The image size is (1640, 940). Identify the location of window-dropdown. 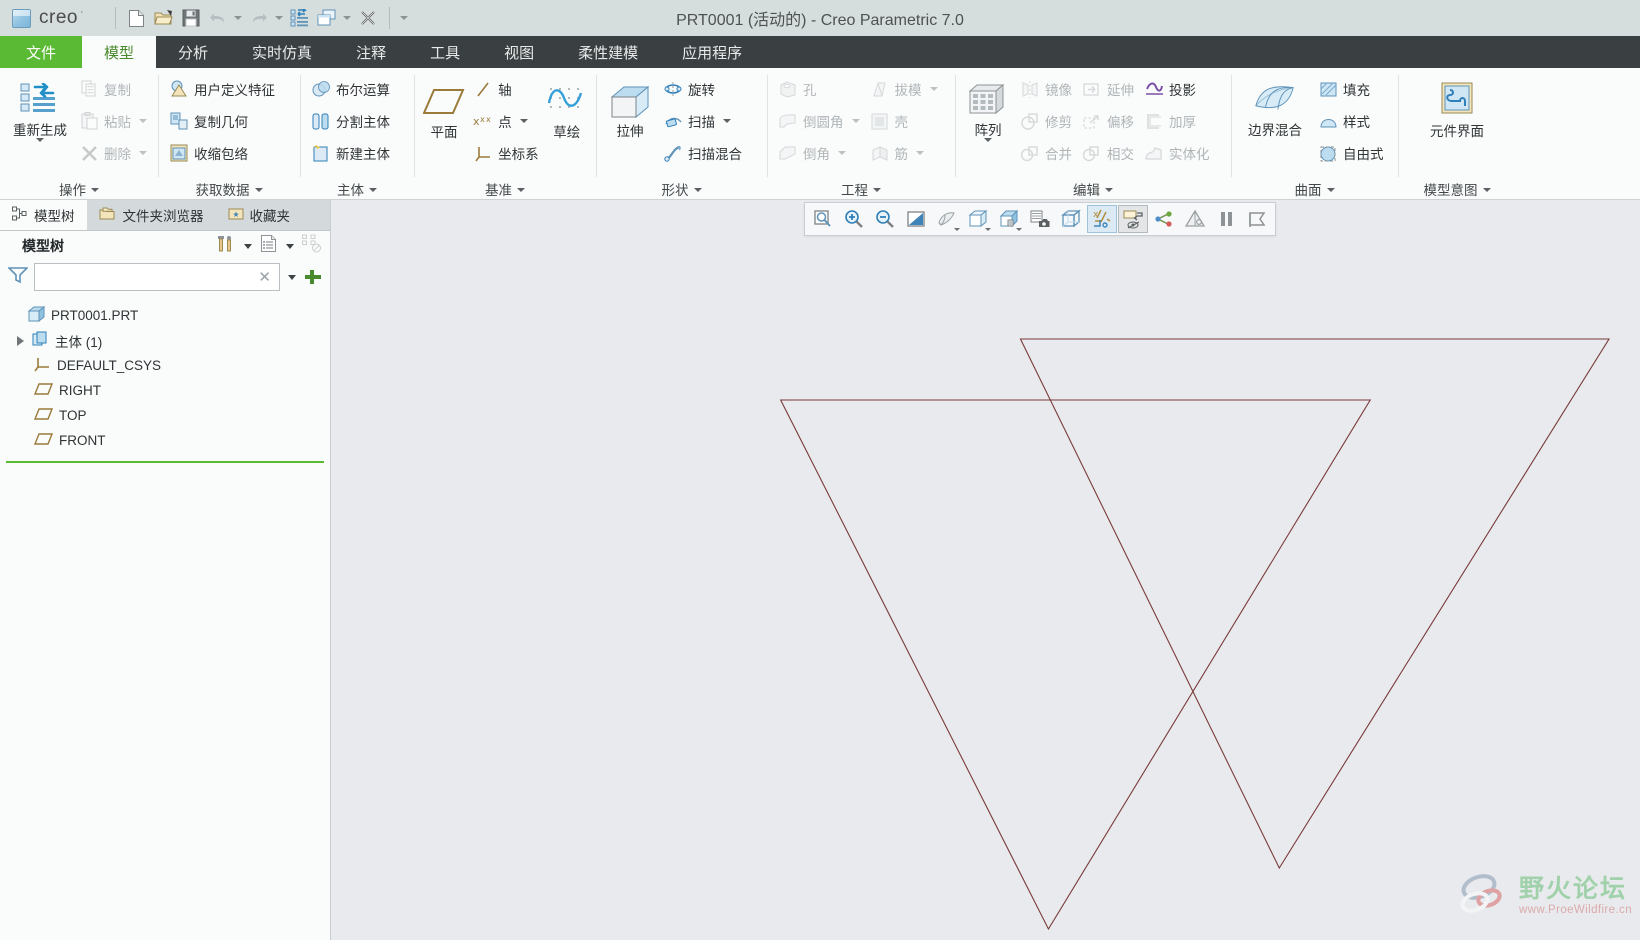
(347, 18).